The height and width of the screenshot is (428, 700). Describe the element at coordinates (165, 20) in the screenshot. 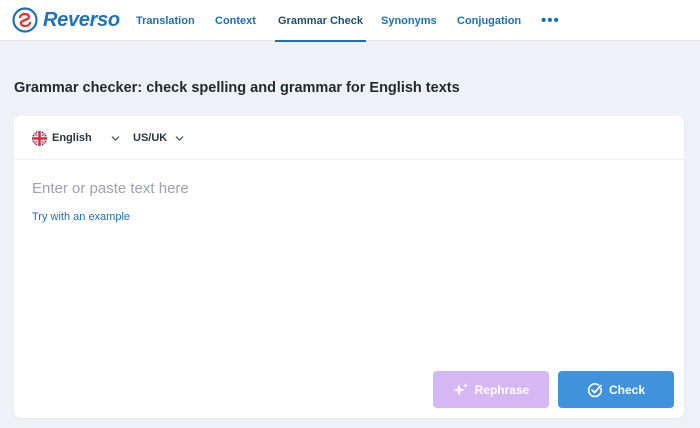

I see `nav-translation: Translation` at that location.